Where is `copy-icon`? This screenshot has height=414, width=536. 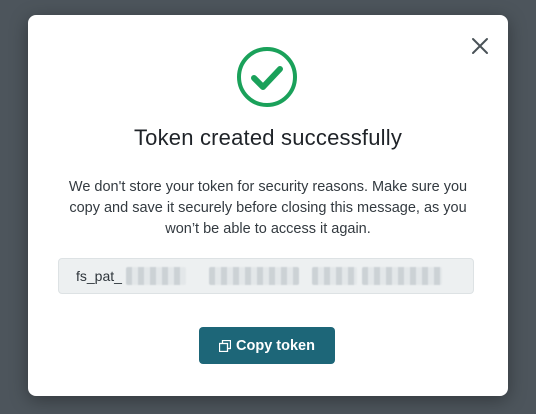 copy-icon is located at coordinates (225, 345).